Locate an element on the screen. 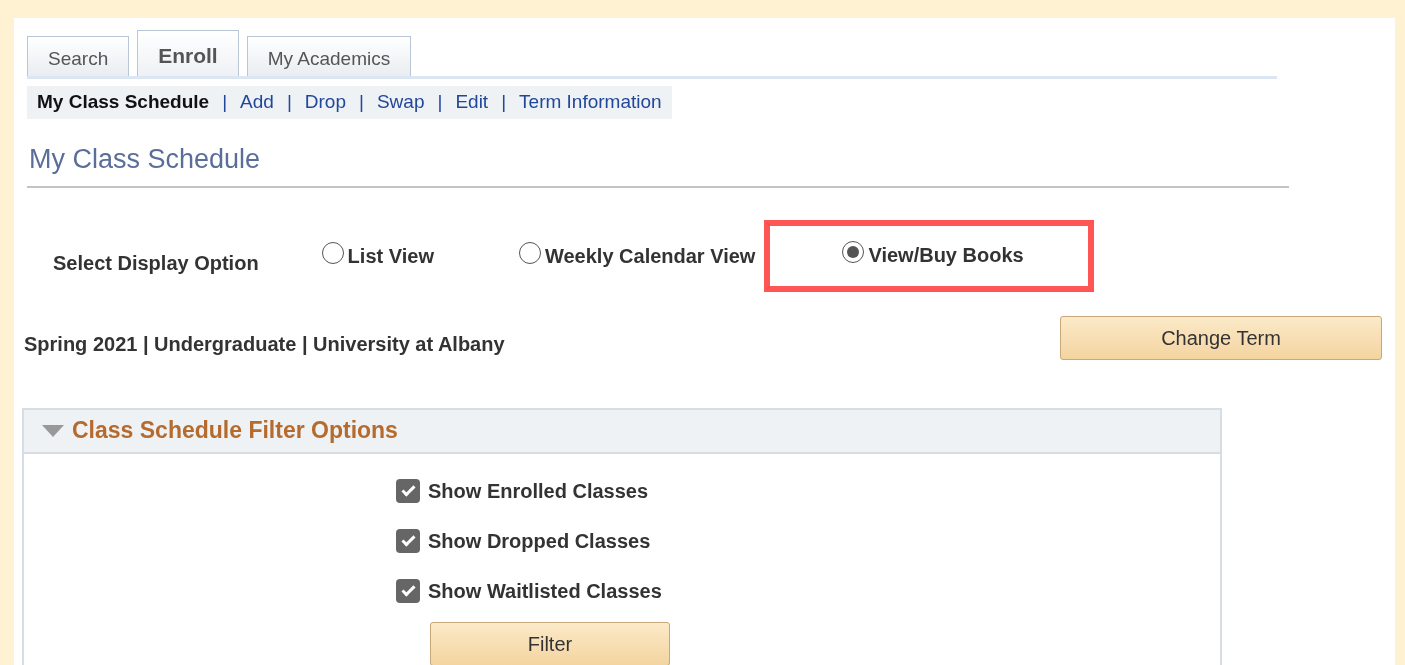 Image resolution: width=1405 pixels, height=665 pixels. checkbox-label: Show Enrolled Classes is located at coordinates (538, 491).